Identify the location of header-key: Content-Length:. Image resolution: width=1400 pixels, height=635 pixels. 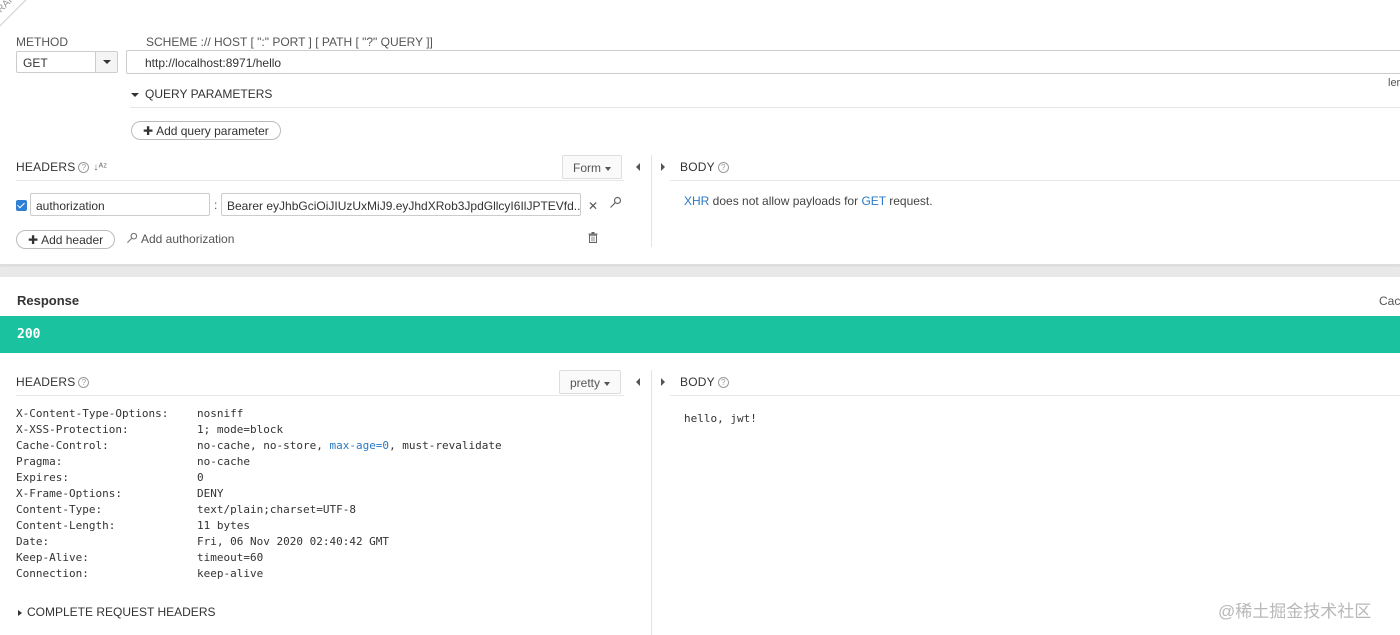
(66, 525).